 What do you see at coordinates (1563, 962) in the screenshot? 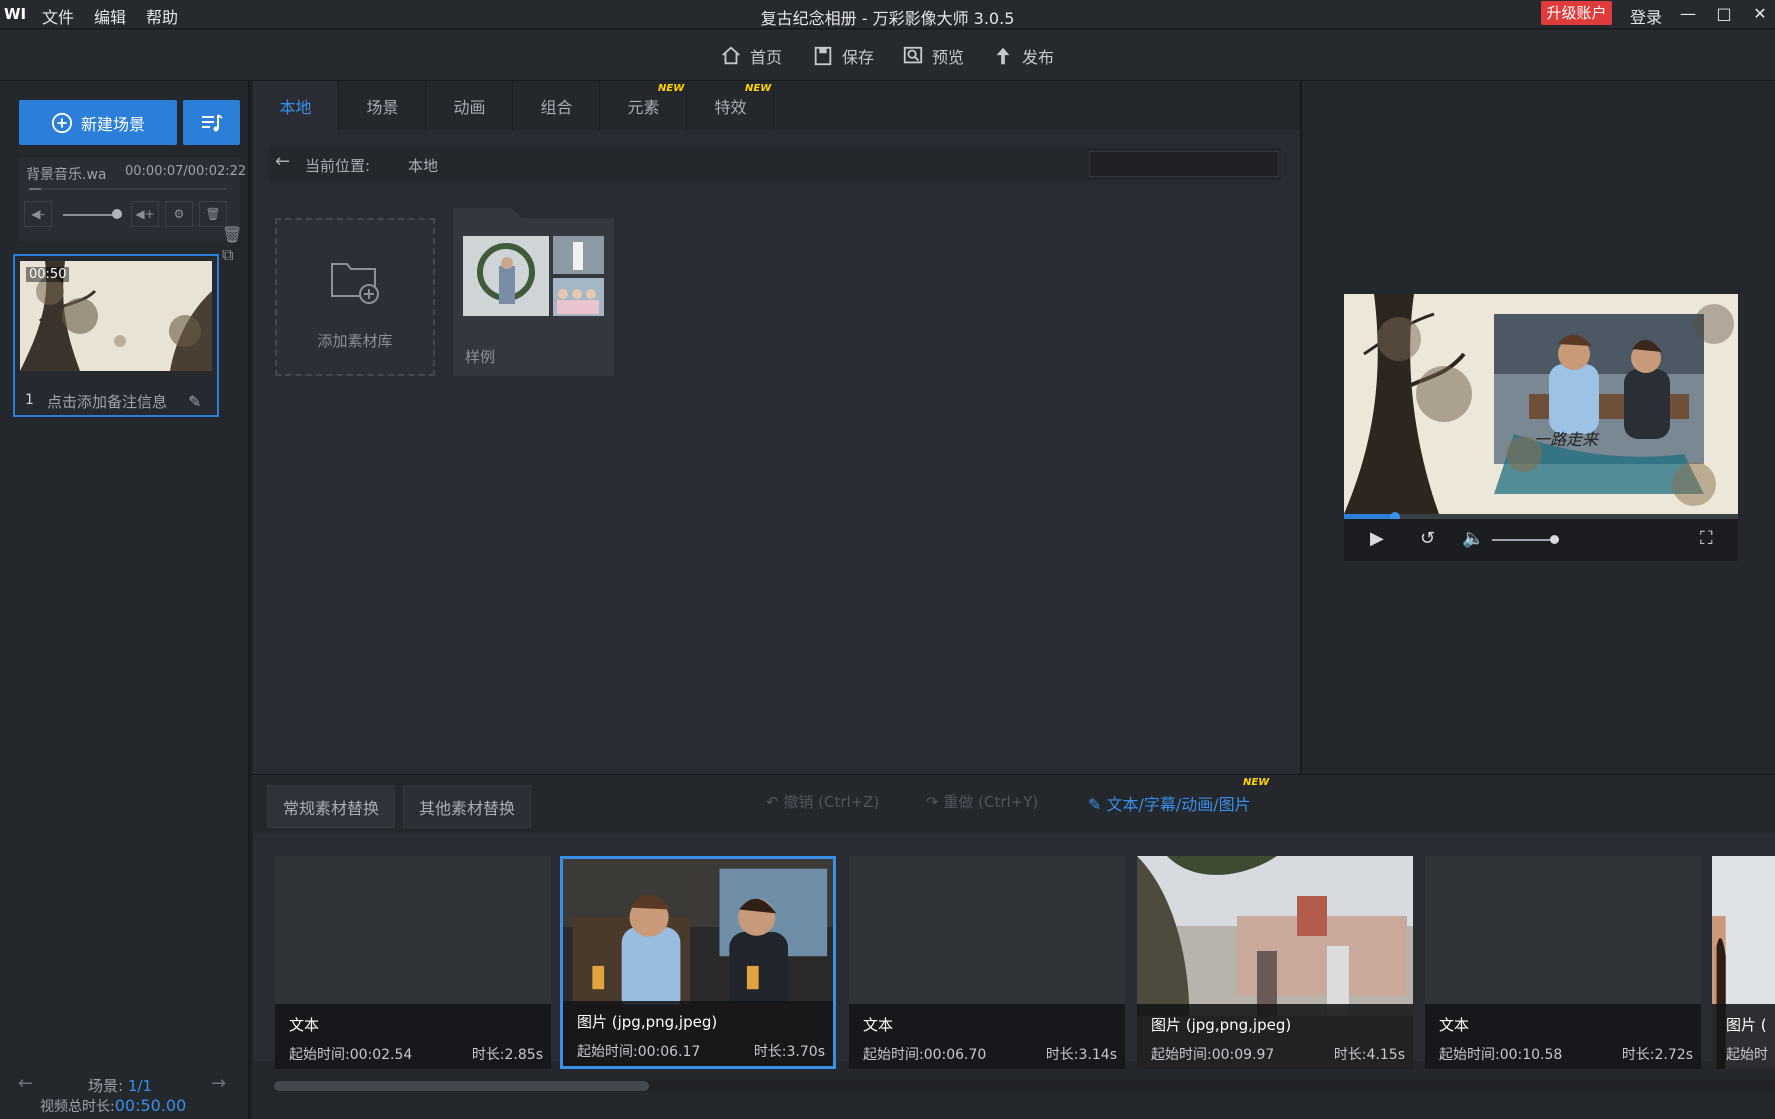
I see `clip-card: 文本 起始时间:00:10.58 时长:2.72s` at bounding box center [1563, 962].